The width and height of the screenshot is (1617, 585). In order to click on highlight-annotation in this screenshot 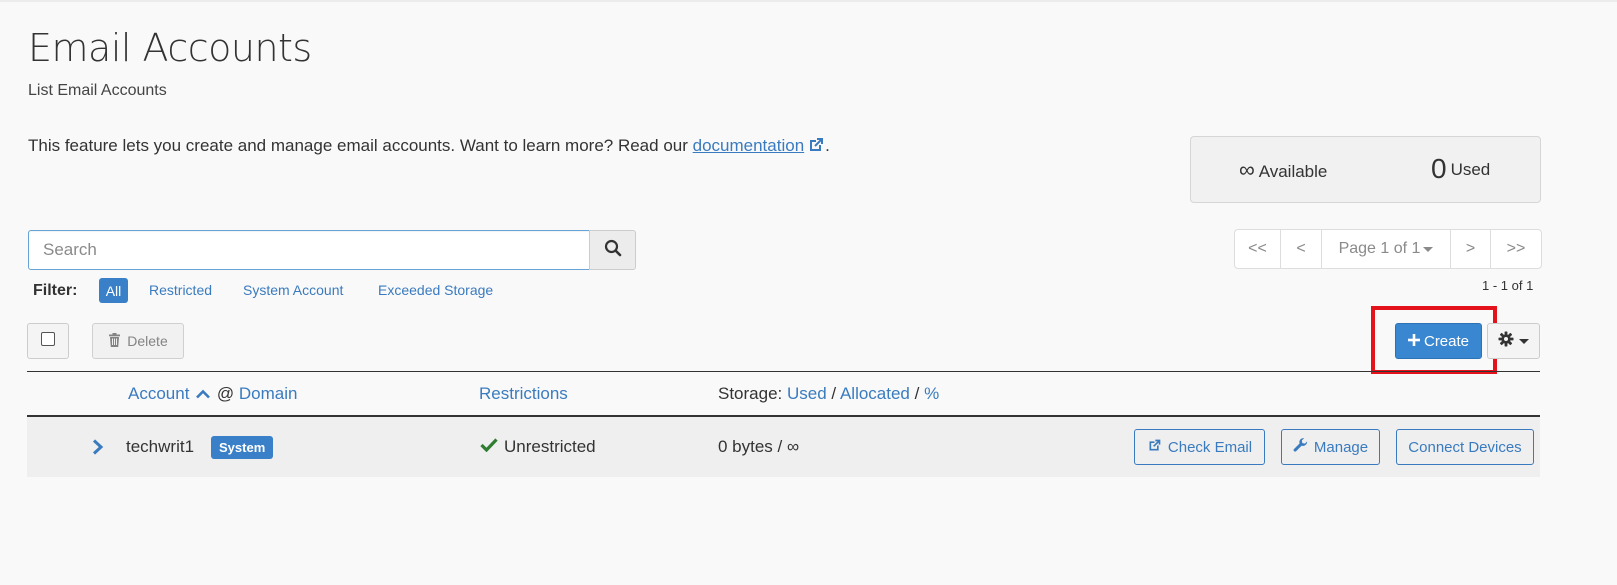, I will do `click(1434, 340)`.